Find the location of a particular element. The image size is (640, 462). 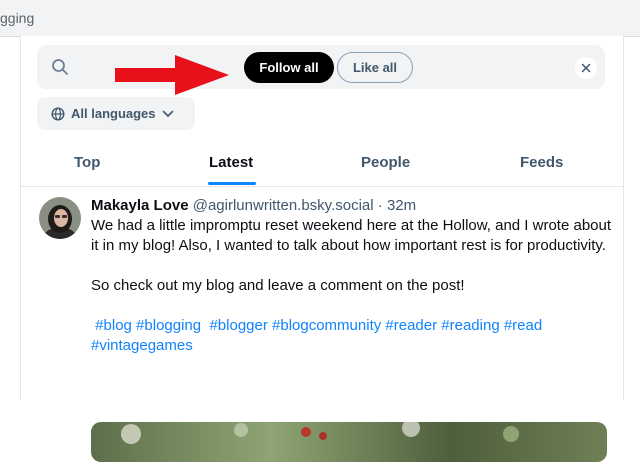

like-all-button: Like all is located at coordinates (375, 67).